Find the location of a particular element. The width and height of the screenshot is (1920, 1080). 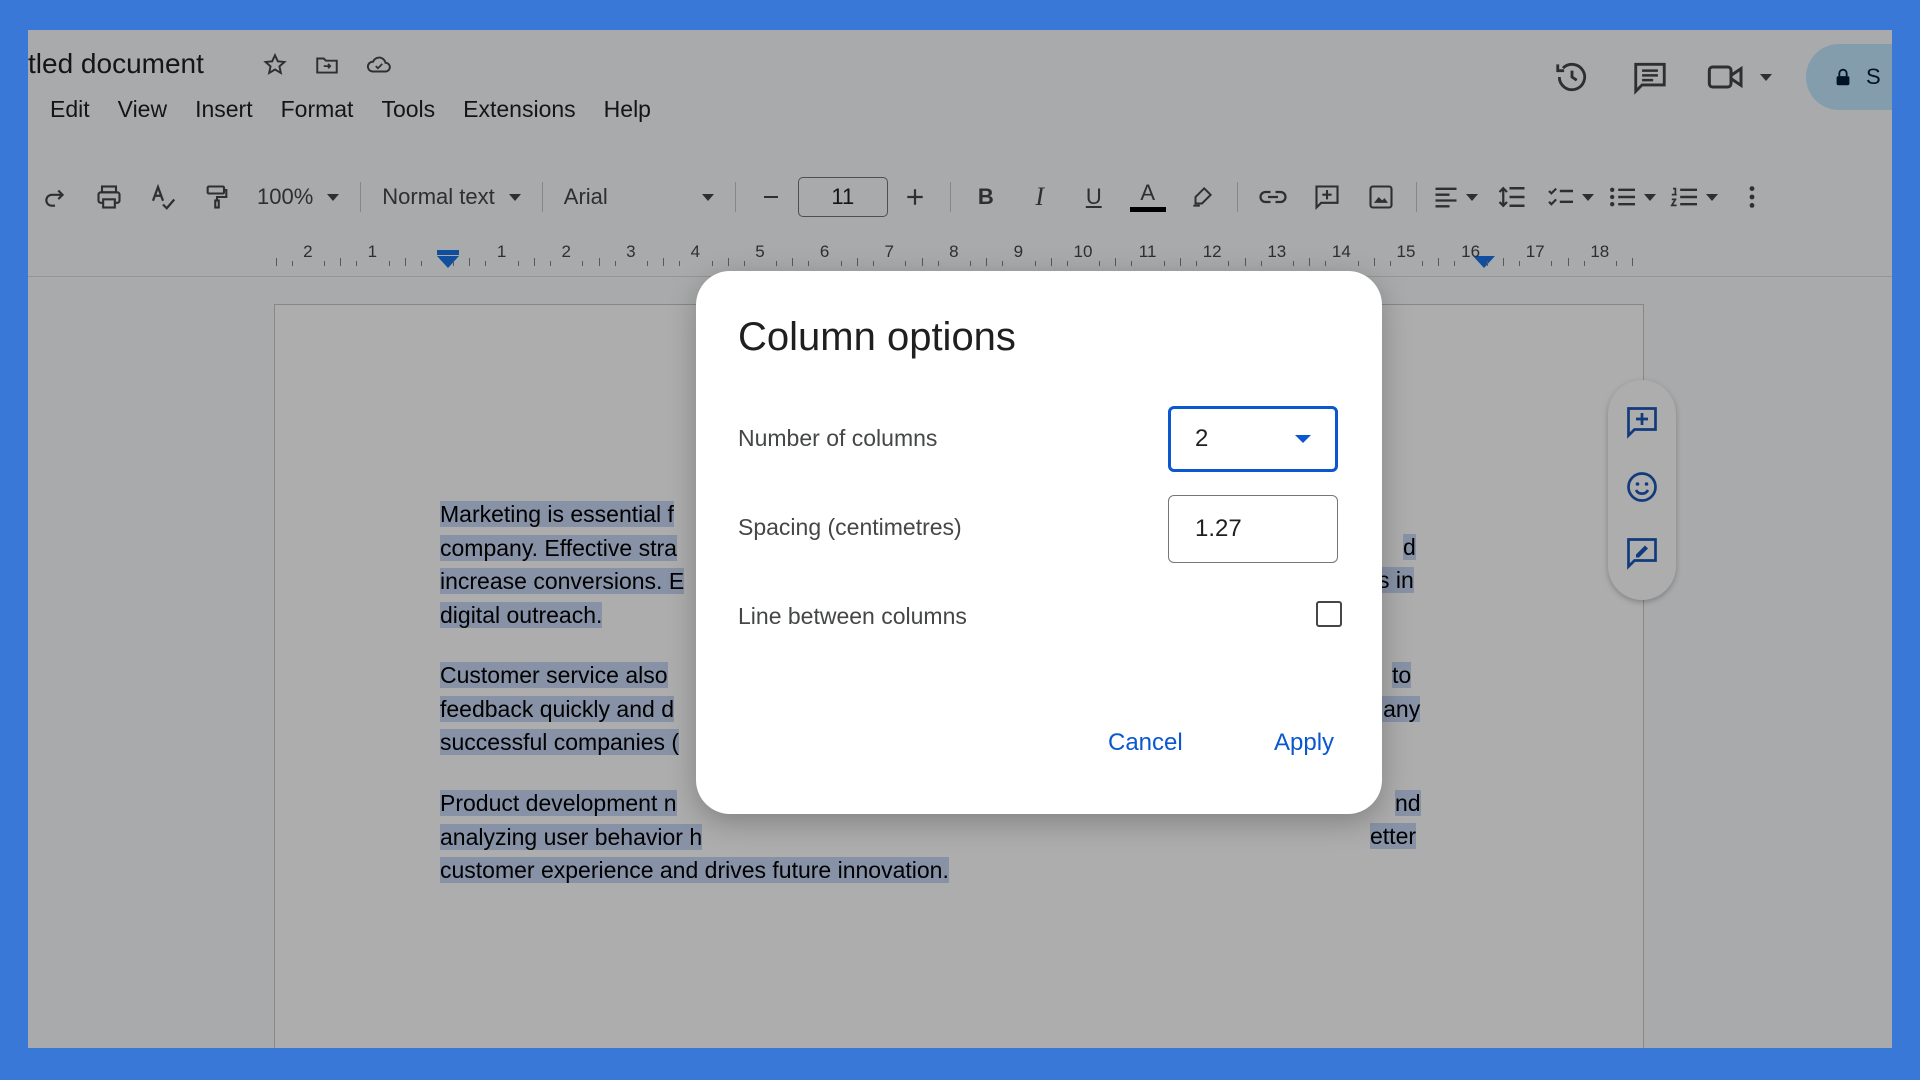

number-of-columns-select: 2 is located at coordinates (1253, 439).